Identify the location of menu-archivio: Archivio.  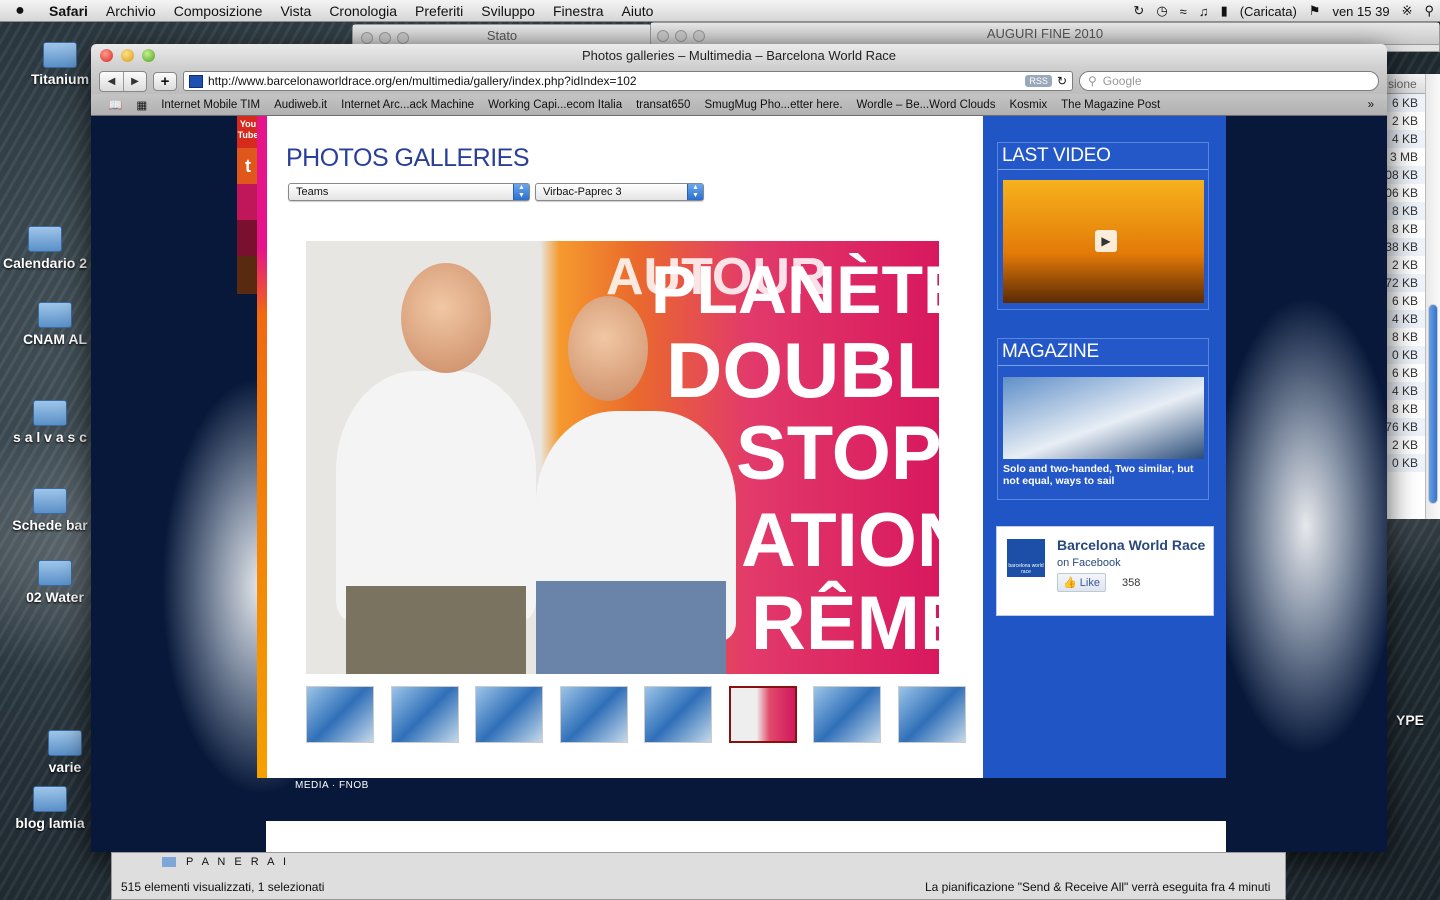
(131, 11).